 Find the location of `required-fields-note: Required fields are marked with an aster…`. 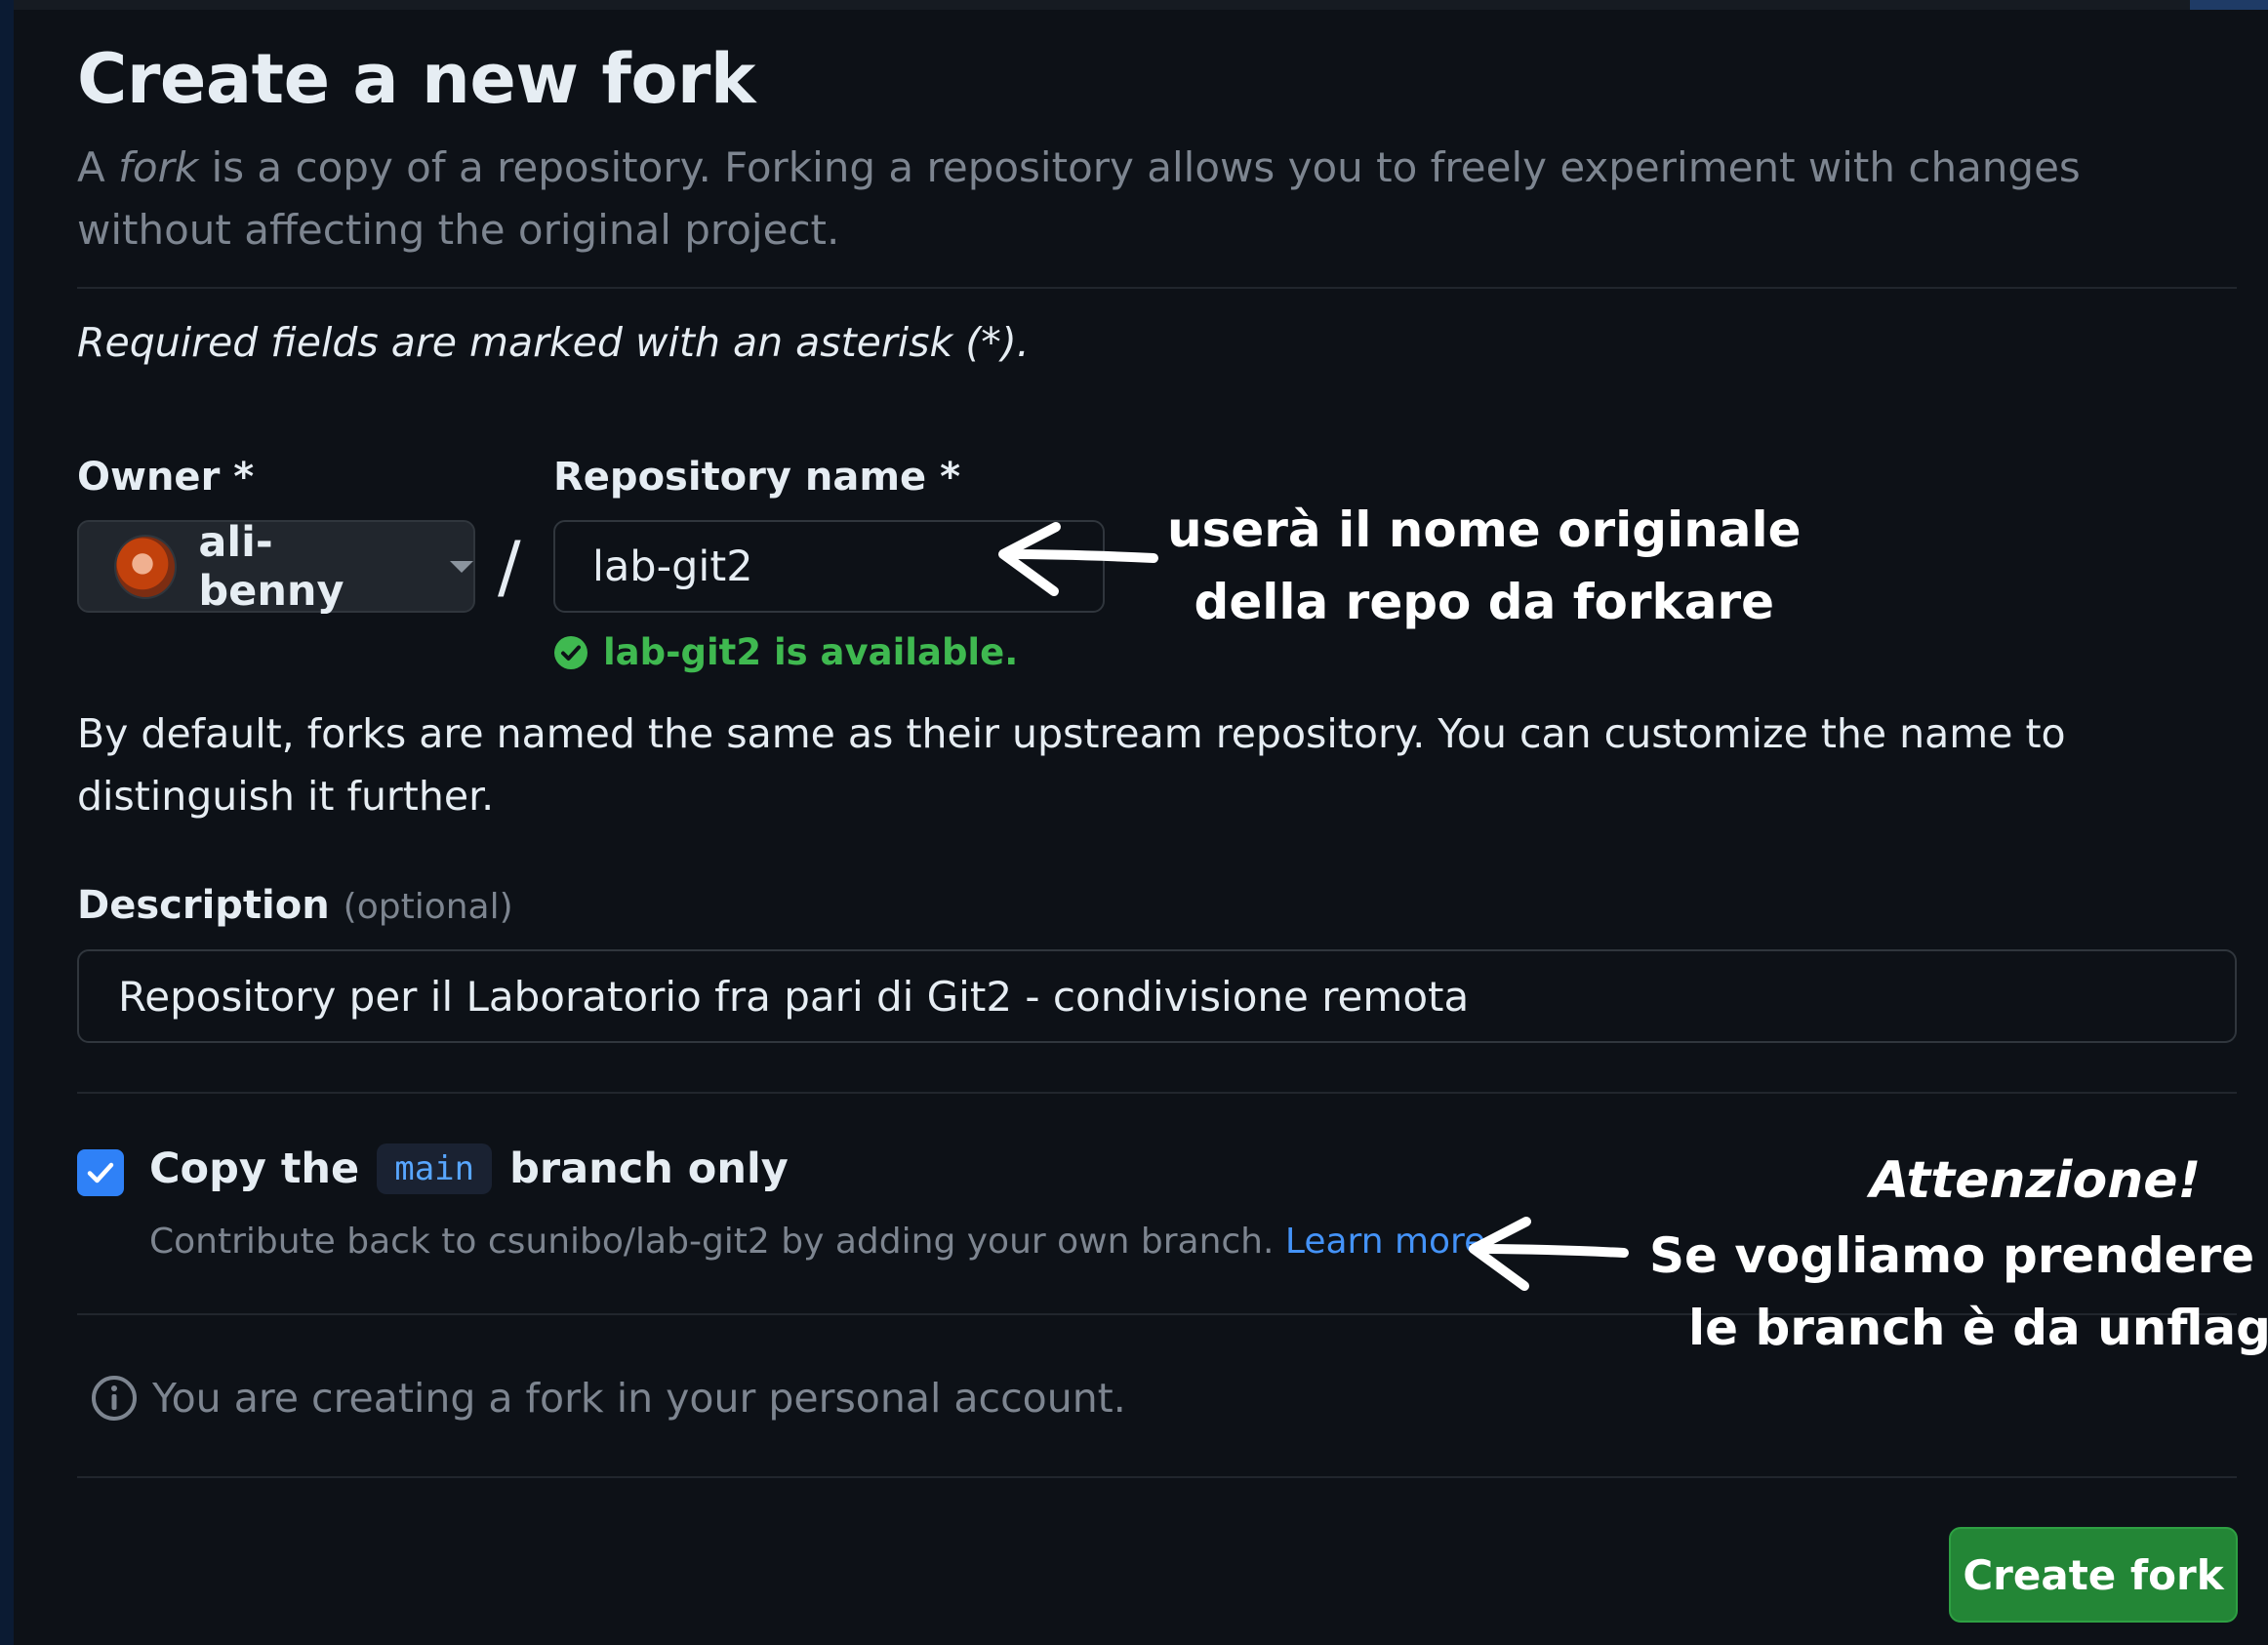

required-fields-note: Required fields are marked with an aster… is located at coordinates (554, 342).